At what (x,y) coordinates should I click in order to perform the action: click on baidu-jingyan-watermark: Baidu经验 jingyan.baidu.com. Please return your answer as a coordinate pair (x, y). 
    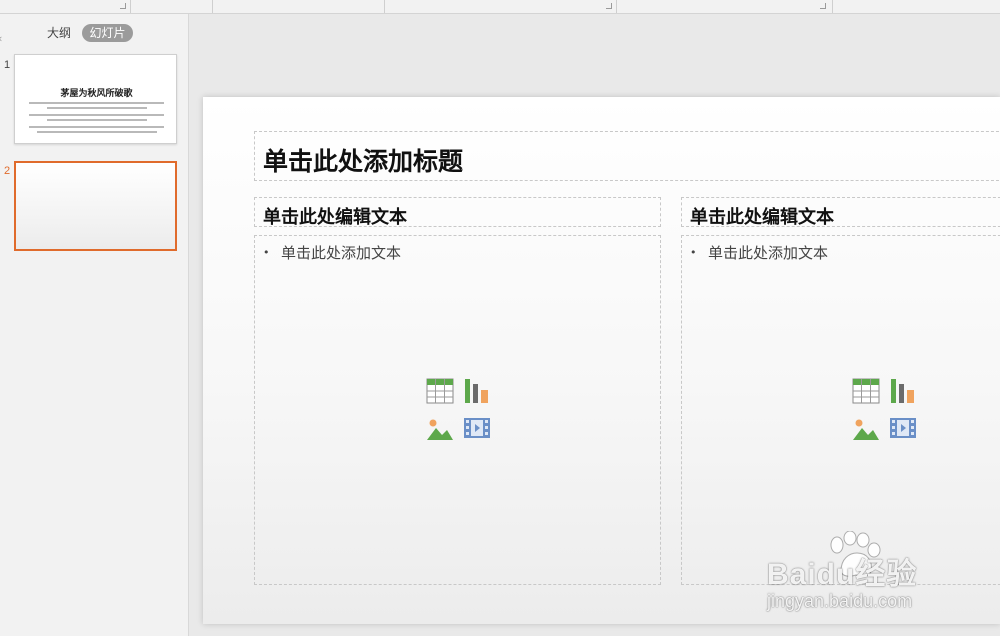
    Looking at the image, I should click on (880, 575).